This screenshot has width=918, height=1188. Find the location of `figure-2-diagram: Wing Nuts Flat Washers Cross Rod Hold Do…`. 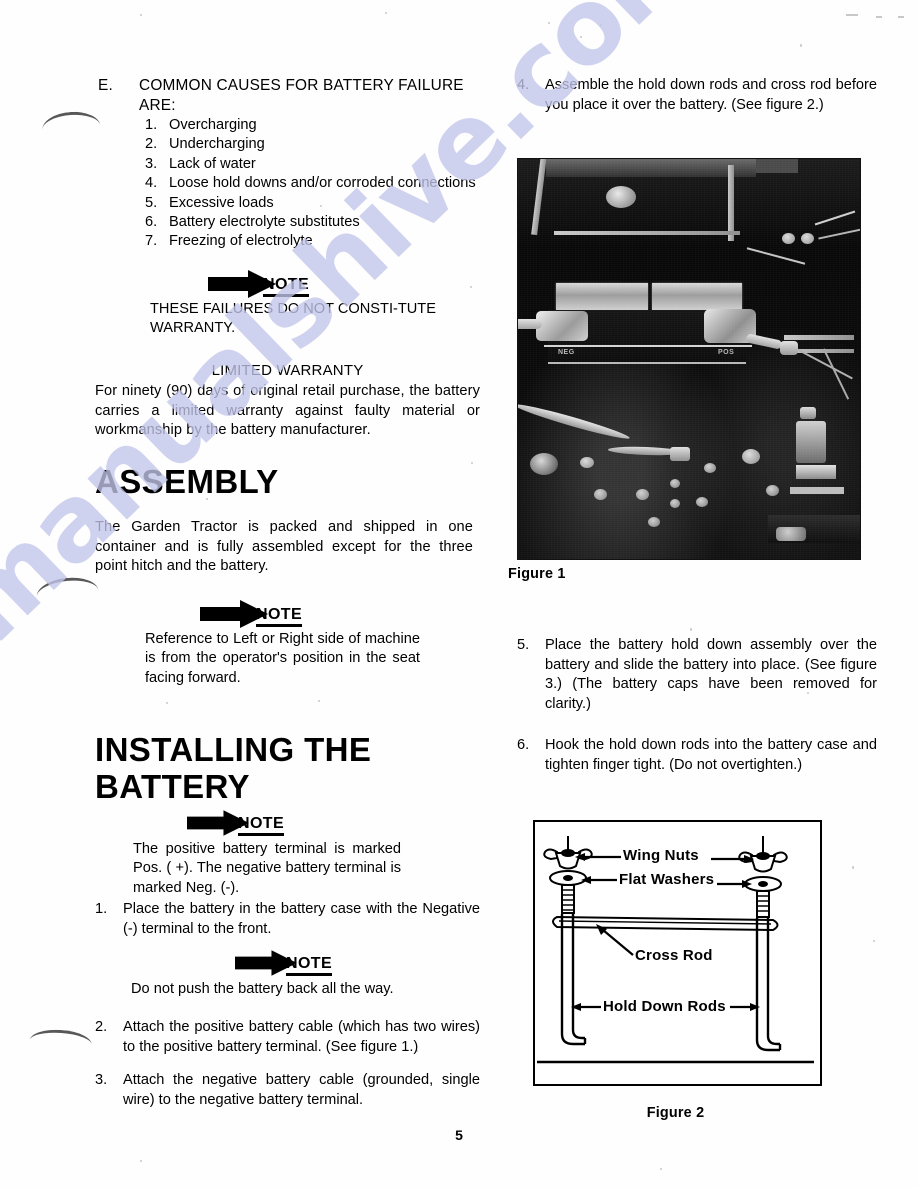

figure-2-diagram: Wing Nuts Flat Washers Cross Rod Hold Do… is located at coordinates (677, 953).